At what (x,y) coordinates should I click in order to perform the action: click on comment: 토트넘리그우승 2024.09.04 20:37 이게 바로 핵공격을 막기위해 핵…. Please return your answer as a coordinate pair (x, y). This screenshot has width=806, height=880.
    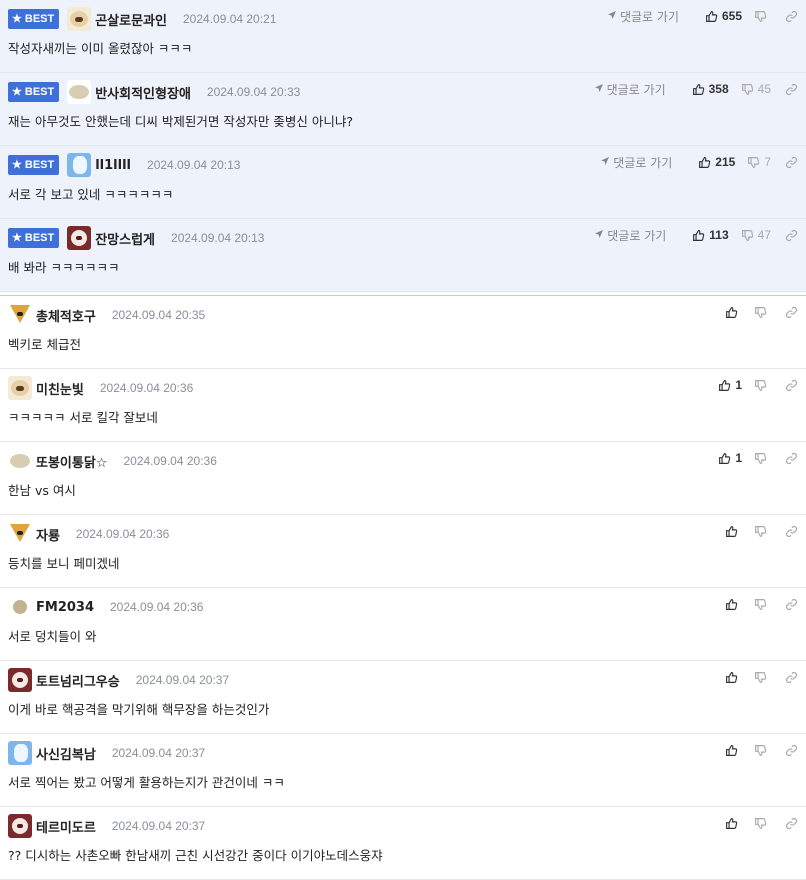
    Looking at the image, I should click on (403, 697).